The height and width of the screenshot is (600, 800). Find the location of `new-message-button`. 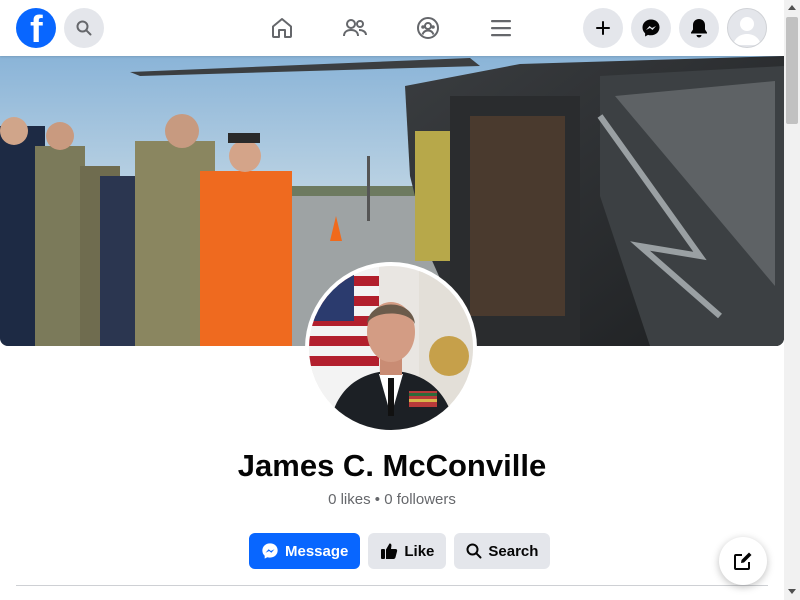

new-message-button is located at coordinates (743, 561).